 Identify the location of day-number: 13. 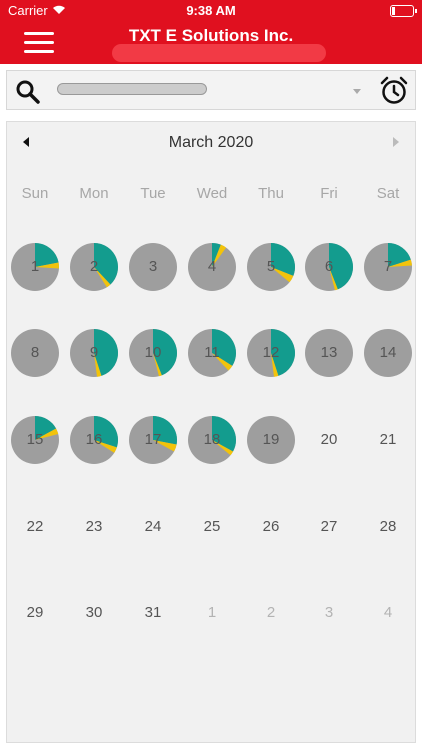
(329, 352).